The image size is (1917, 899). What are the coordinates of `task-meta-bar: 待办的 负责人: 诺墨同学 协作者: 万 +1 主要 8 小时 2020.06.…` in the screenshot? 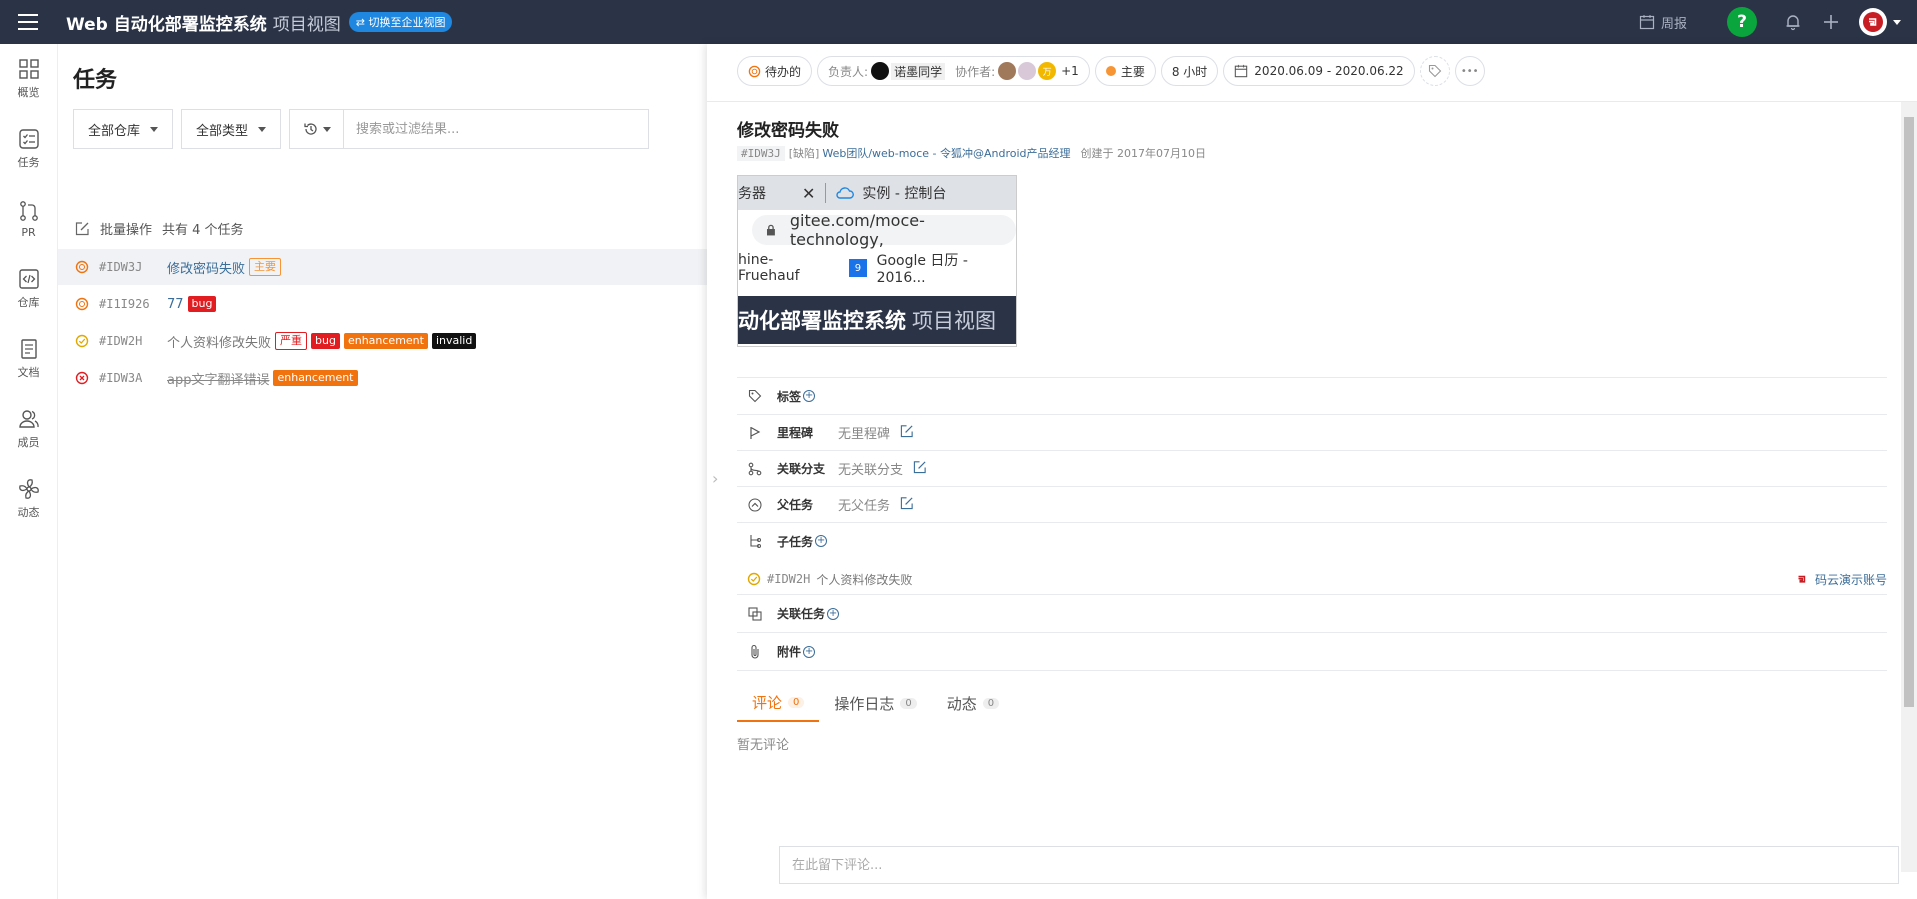 It's located at (1113, 71).